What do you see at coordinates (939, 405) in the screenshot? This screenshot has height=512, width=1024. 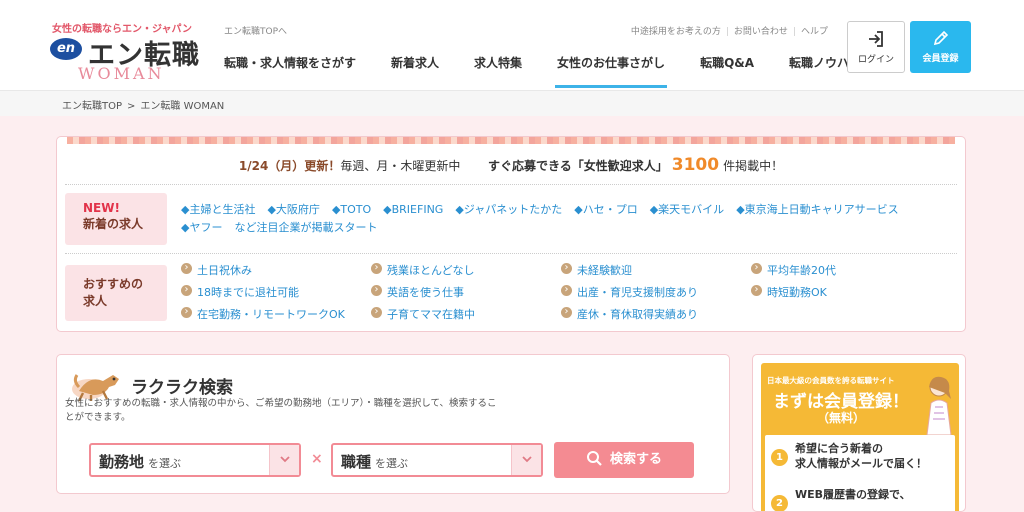 I see `woman-illustration-icon` at bounding box center [939, 405].